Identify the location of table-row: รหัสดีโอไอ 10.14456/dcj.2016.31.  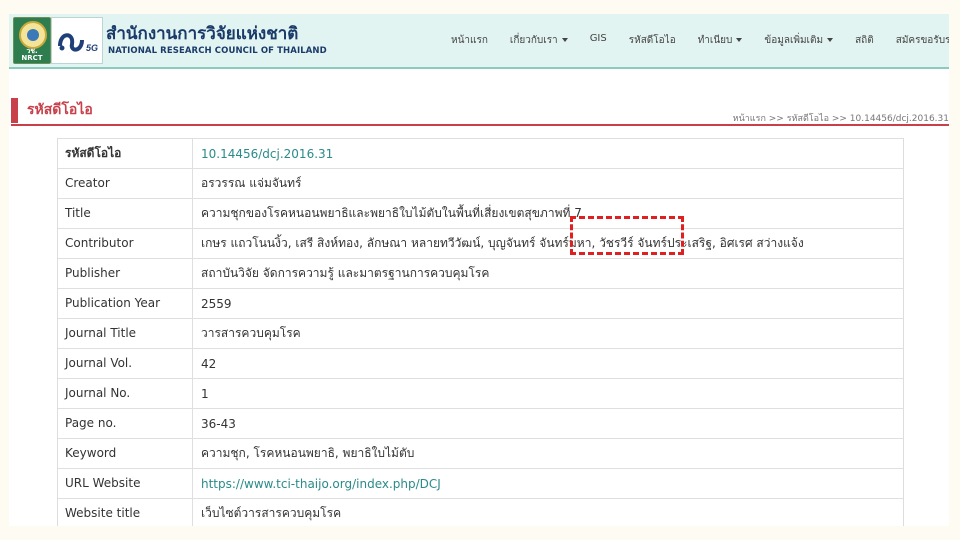
(480, 153).